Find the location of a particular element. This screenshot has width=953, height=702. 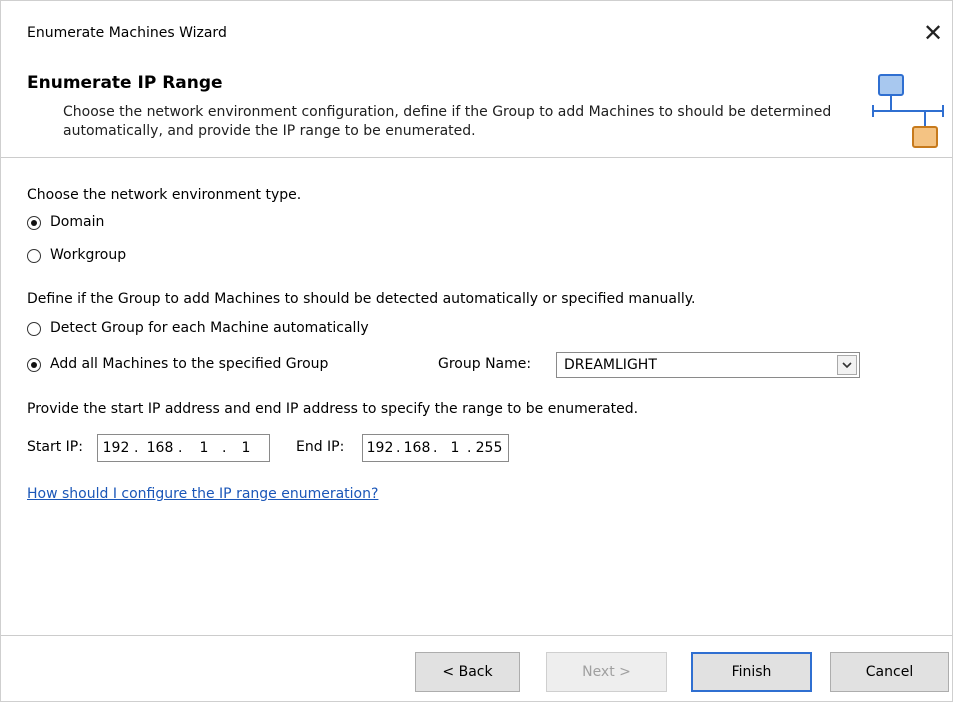

next-button: Next > is located at coordinates (606, 672).